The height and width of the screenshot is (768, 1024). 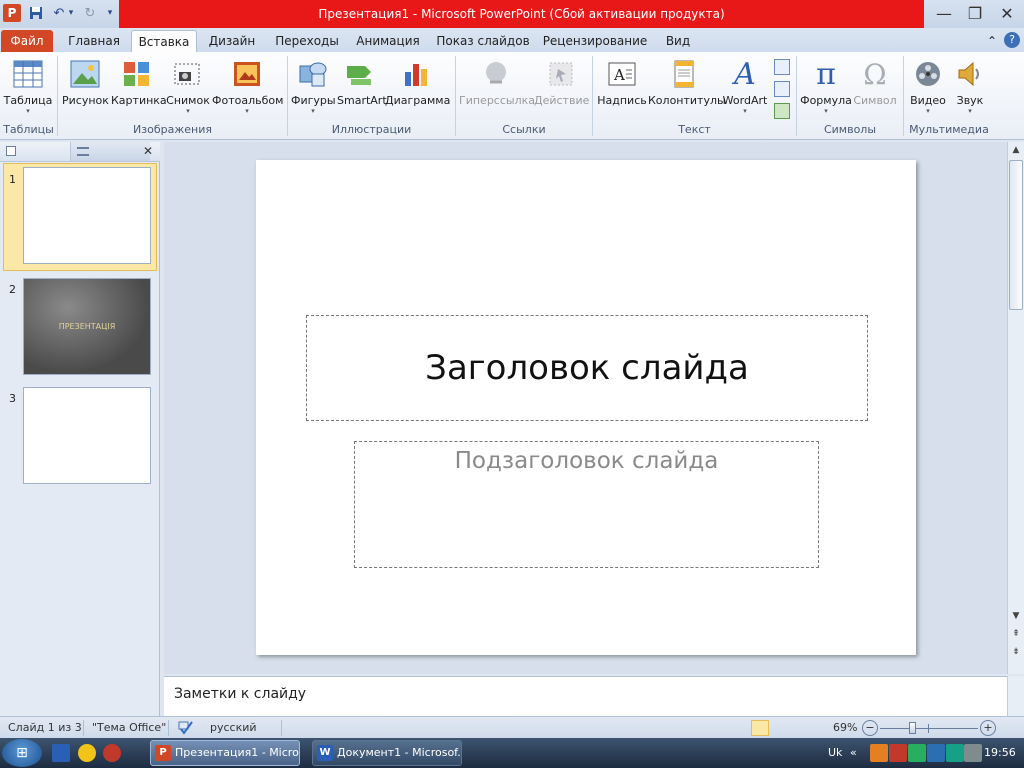 What do you see at coordinates (1000, 752) in the screenshot?
I see `clock: 19:56` at bounding box center [1000, 752].